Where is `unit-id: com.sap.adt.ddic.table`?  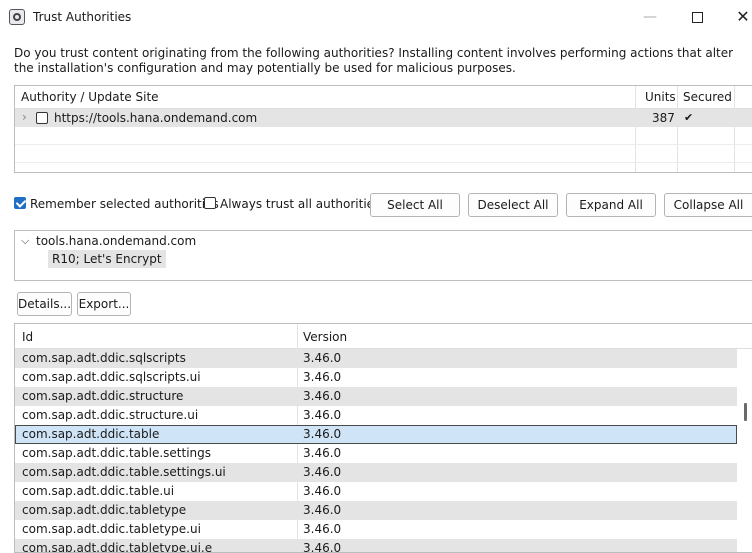
unit-id: com.sap.adt.ddic.table is located at coordinates (91, 434).